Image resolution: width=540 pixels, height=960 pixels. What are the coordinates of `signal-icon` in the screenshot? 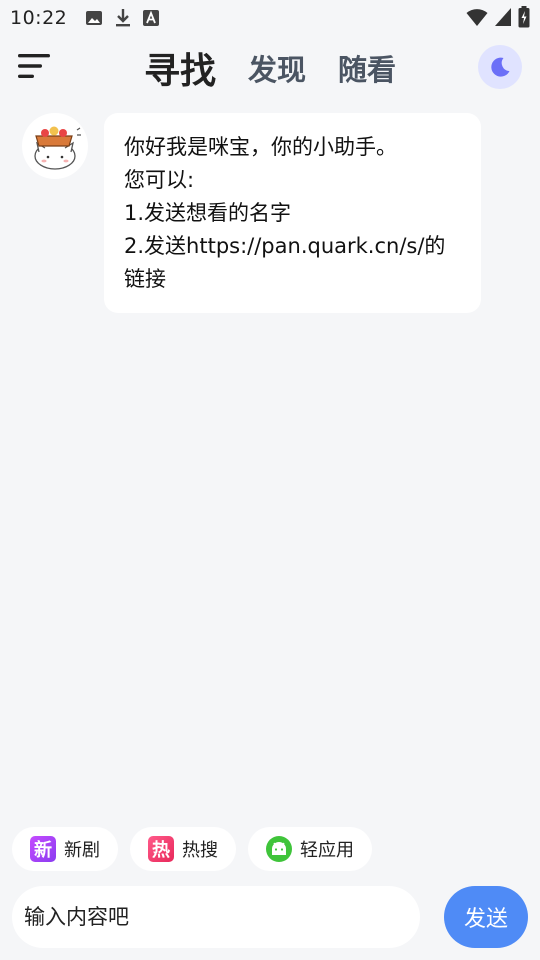 It's located at (503, 17).